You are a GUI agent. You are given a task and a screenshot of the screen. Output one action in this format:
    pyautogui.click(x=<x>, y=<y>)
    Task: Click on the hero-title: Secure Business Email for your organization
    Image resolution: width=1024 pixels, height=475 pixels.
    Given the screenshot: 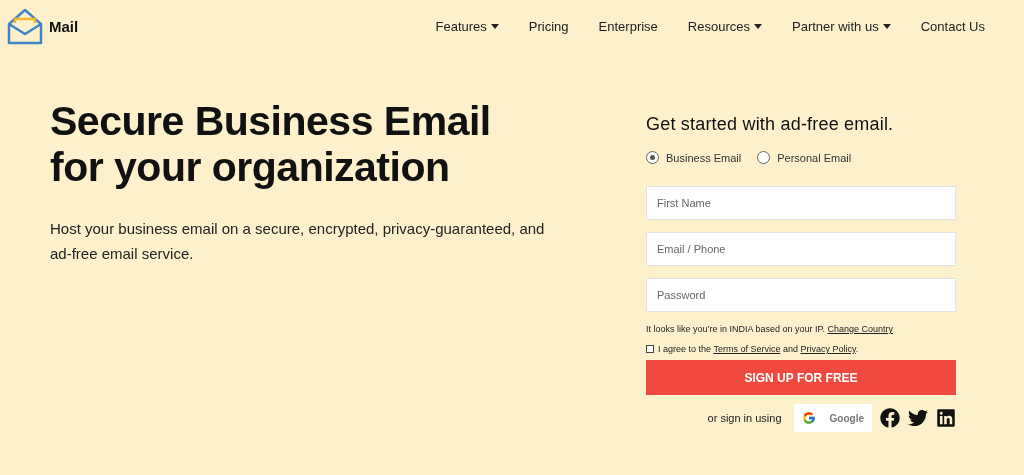 What is the action you would take?
    pyautogui.click(x=271, y=144)
    